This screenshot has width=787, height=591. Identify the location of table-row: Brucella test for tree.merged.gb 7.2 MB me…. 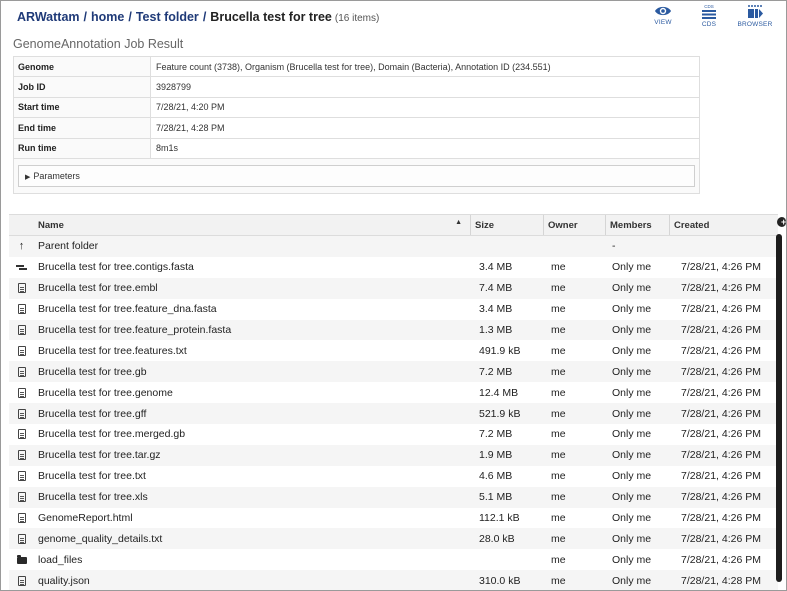
(393, 434).